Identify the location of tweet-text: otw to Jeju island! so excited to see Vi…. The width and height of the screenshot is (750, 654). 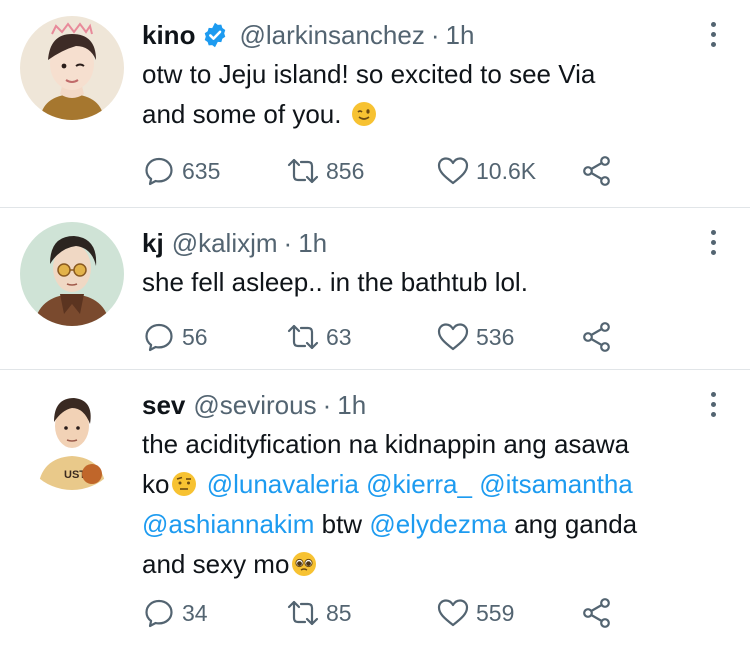
(416, 94).